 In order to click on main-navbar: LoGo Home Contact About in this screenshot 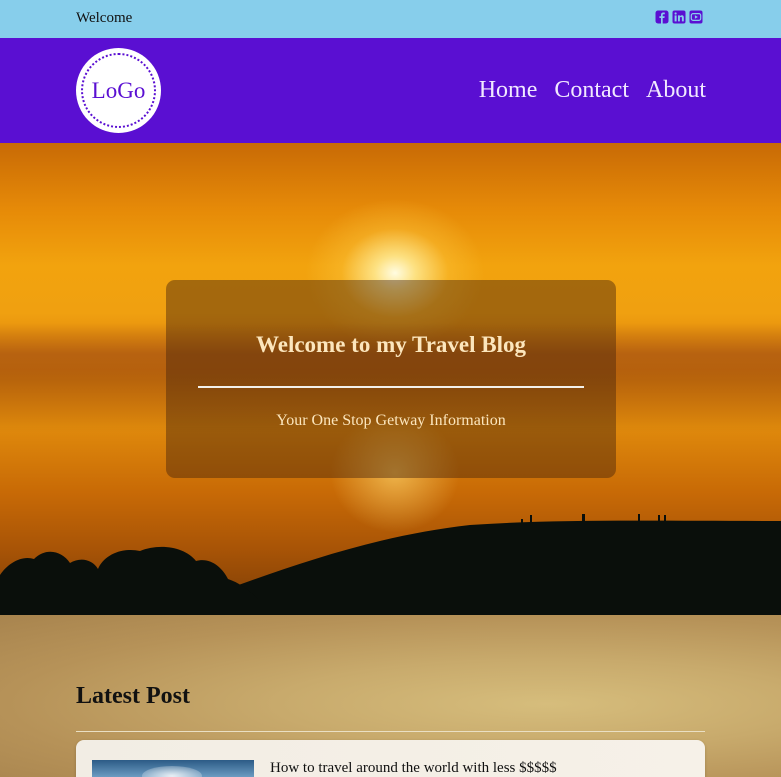, I will do `click(390, 90)`.